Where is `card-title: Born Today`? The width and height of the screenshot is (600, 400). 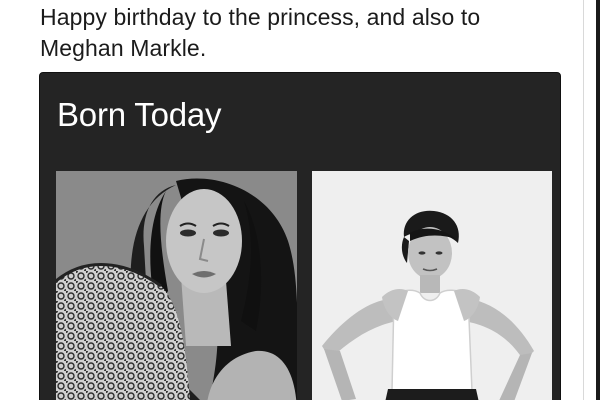
card-title: Born Today is located at coordinates (139, 114).